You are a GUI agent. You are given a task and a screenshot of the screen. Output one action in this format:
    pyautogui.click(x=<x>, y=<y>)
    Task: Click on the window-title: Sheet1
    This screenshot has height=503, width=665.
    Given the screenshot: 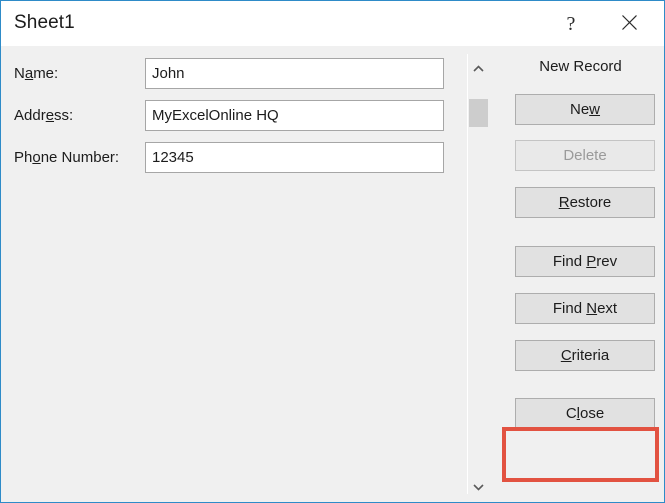 What is the action you would take?
    pyautogui.click(x=44, y=22)
    